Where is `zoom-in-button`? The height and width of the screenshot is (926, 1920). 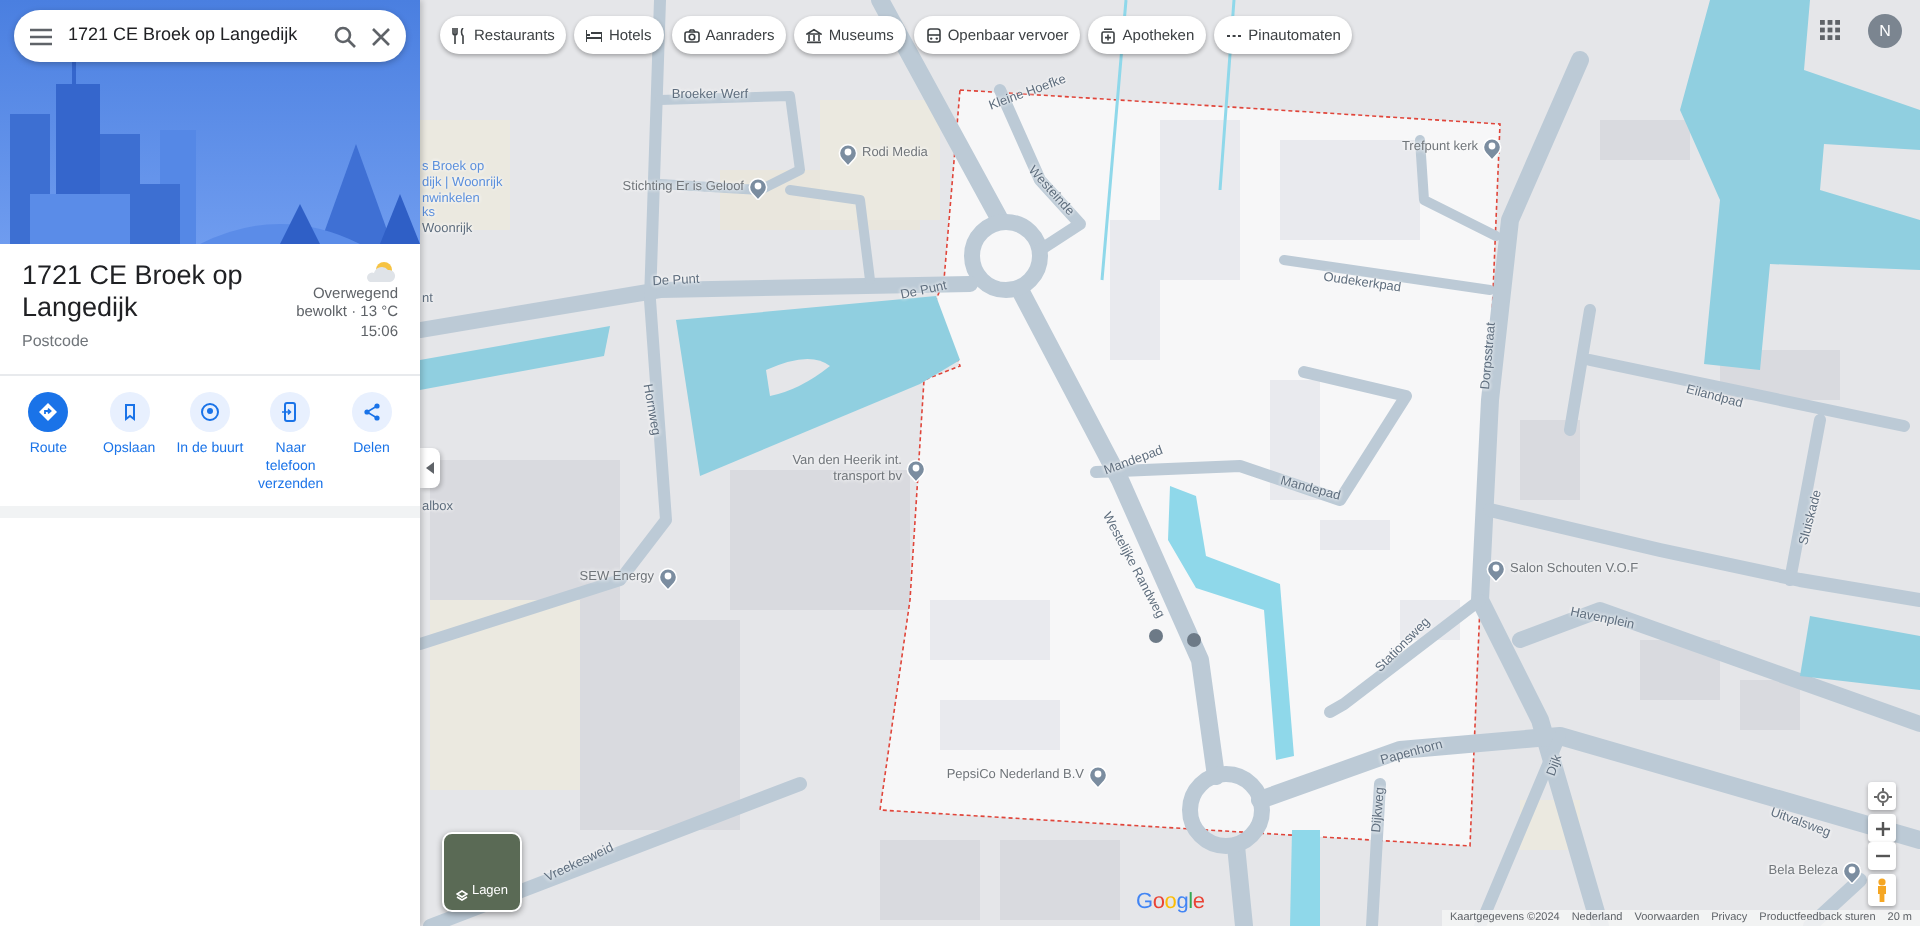
zoom-in-button is located at coordinates (1882, 828).